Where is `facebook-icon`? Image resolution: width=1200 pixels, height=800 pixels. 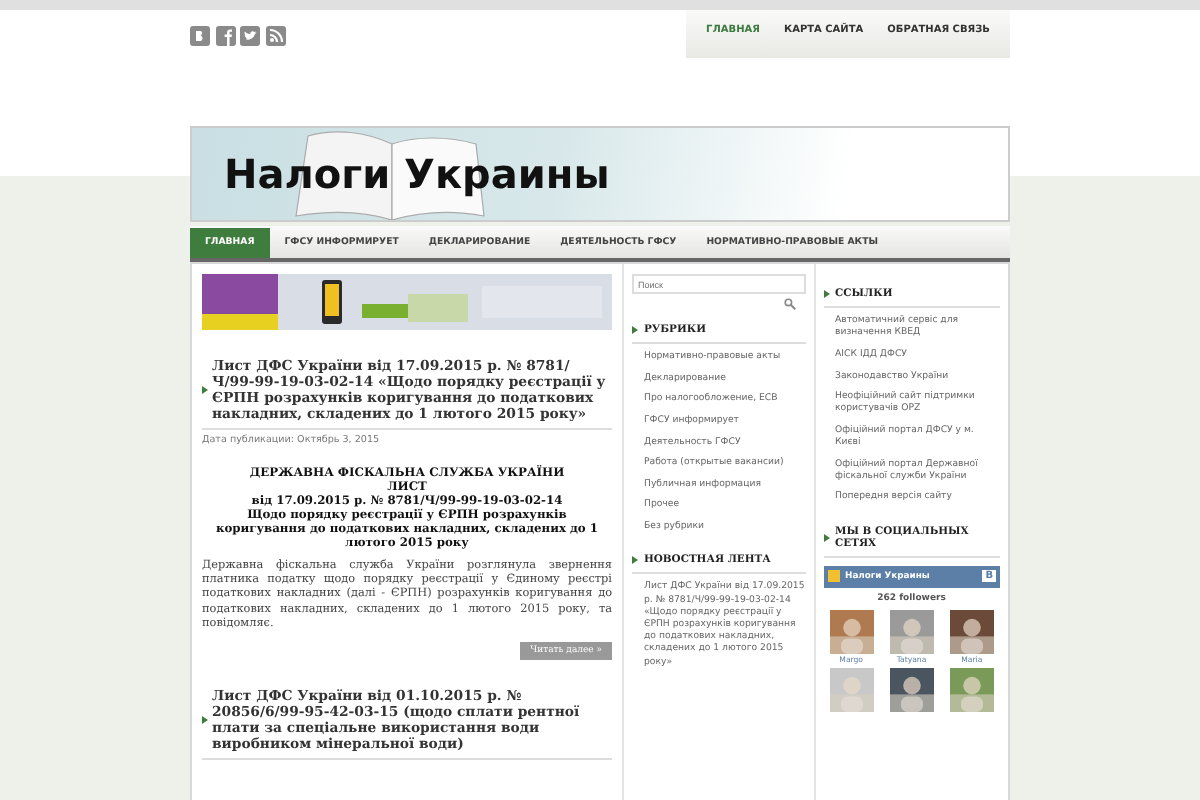
facebook-icon is located at coordinates (225, 36).